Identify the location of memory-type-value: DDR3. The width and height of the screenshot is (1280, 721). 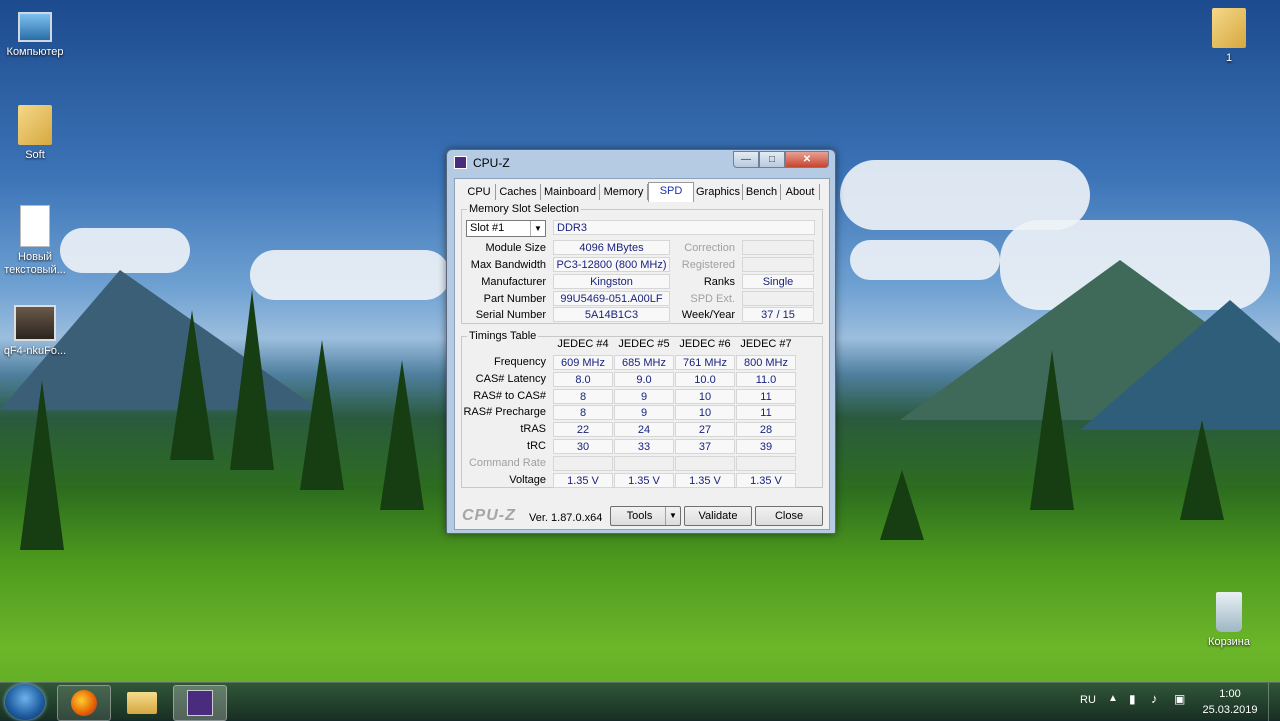
(684, 227).